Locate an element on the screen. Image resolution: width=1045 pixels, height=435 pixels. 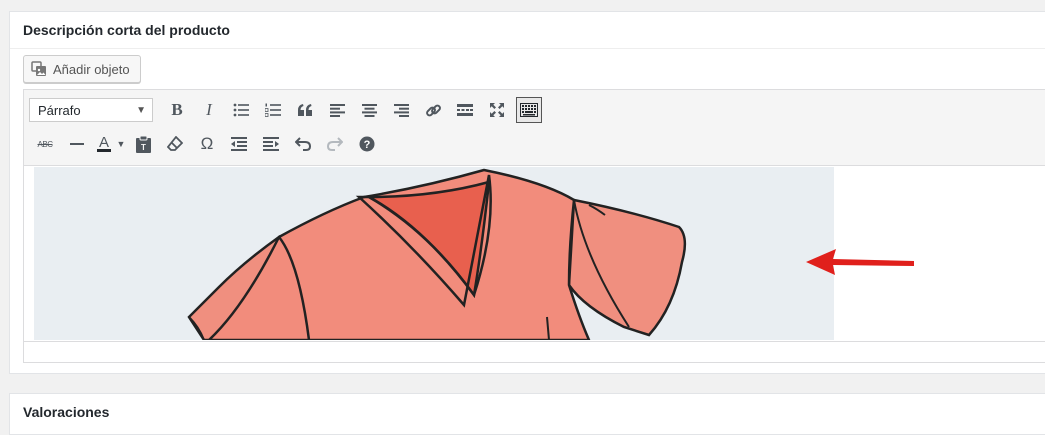
read-more-icon is located at coordinates (465, 110).